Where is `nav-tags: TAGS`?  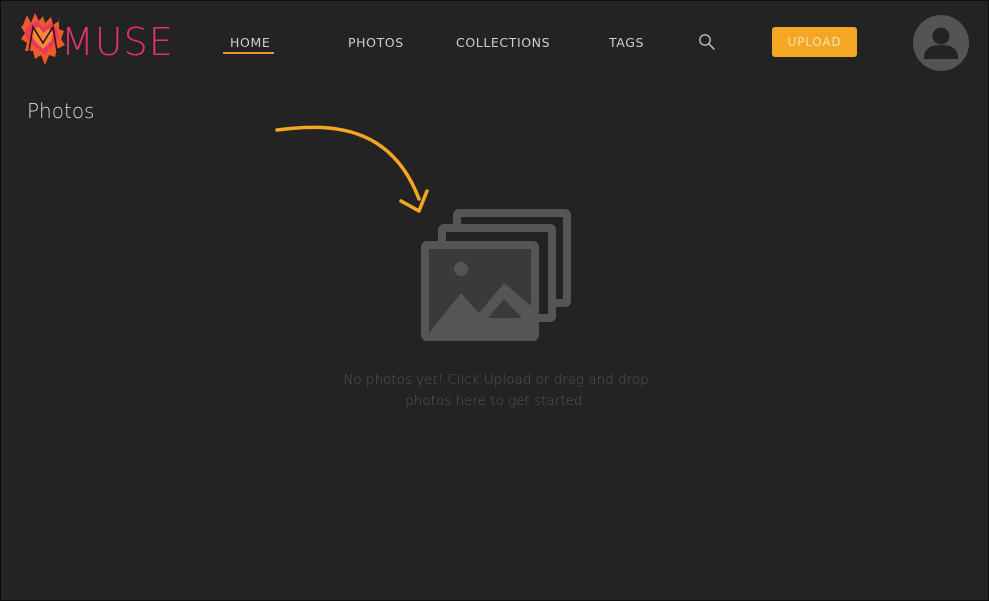
nav-tags: TAGS is located at coordinates (626, 43).